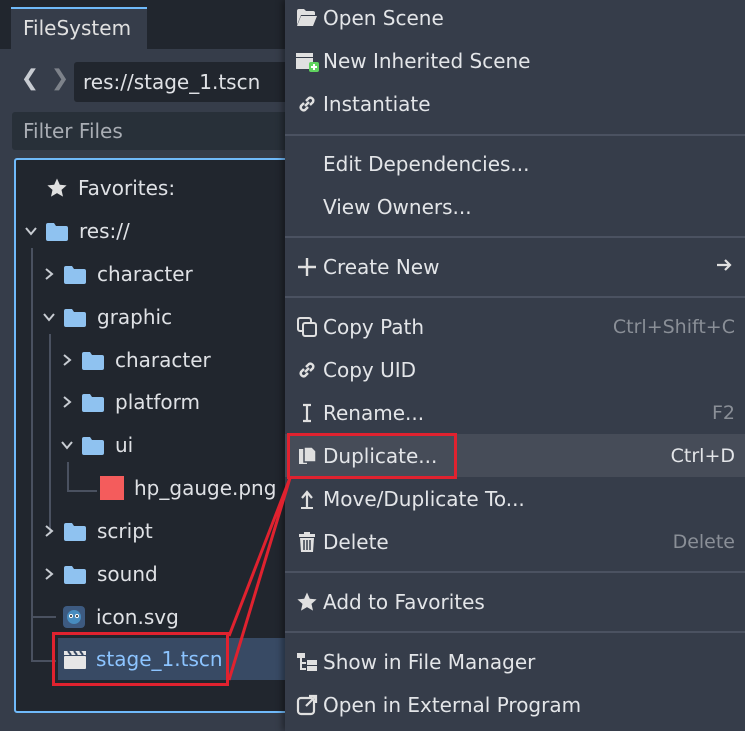  I want to click on tree-item-graphic-character: character, so click(135, 360).